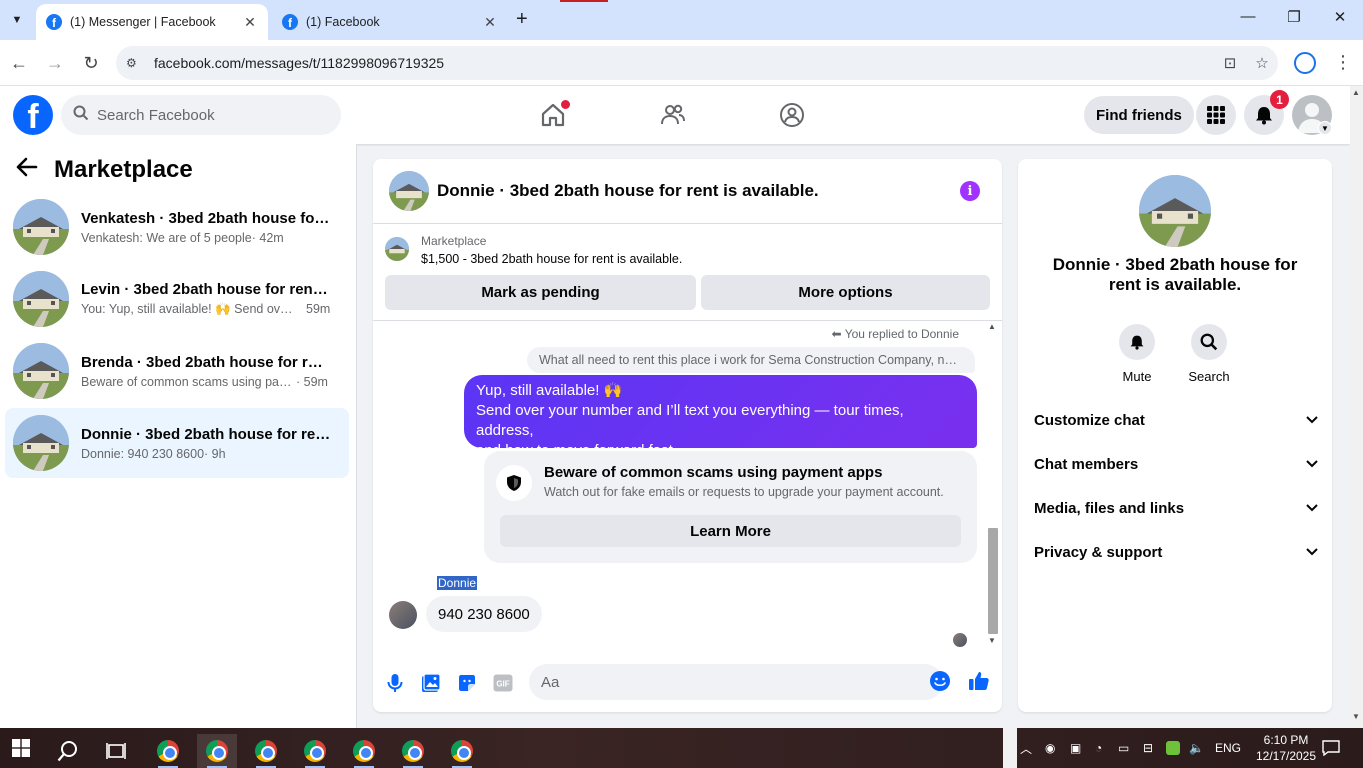 This screenshot has height=768, width=1363. What do you see at coordinates (1209, 342) in the screenshot?
I see `search-icon` at bounding box center [1209, 342].